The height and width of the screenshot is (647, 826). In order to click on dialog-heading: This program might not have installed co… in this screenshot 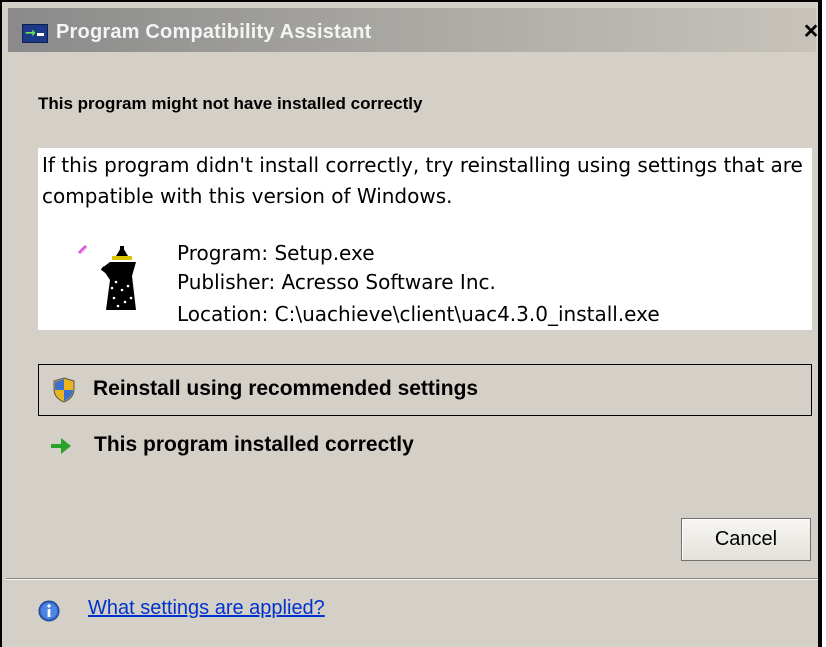, I will do `click(230, 103)`.